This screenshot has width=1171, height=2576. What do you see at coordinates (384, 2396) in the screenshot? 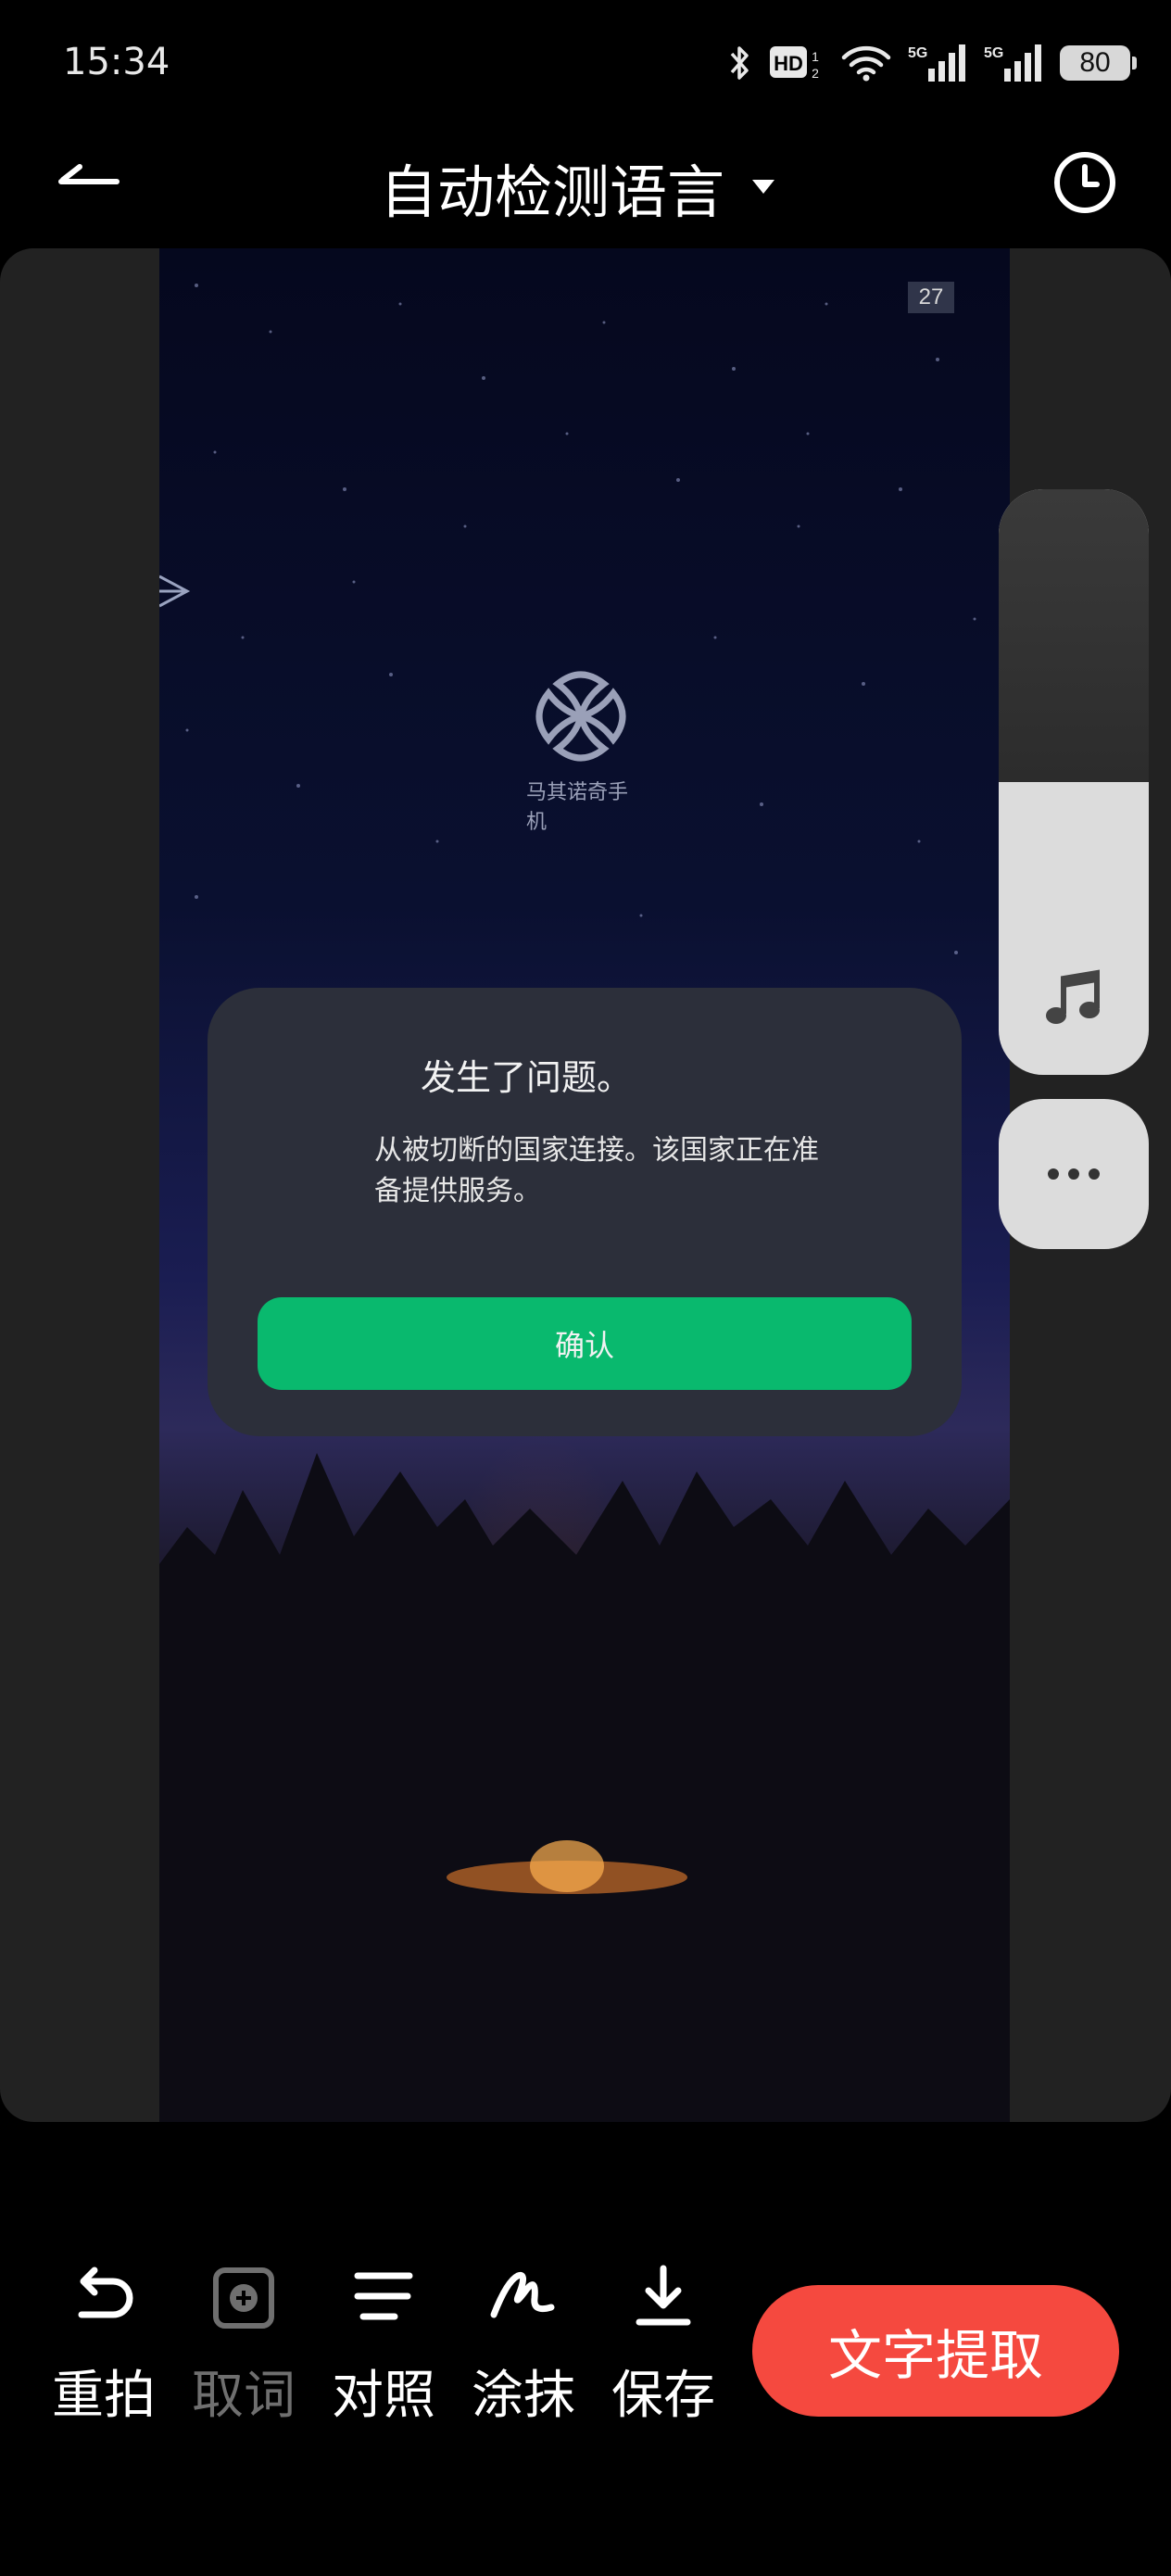
I see `compare-label: 对照` at bounding box center [384, 2396].